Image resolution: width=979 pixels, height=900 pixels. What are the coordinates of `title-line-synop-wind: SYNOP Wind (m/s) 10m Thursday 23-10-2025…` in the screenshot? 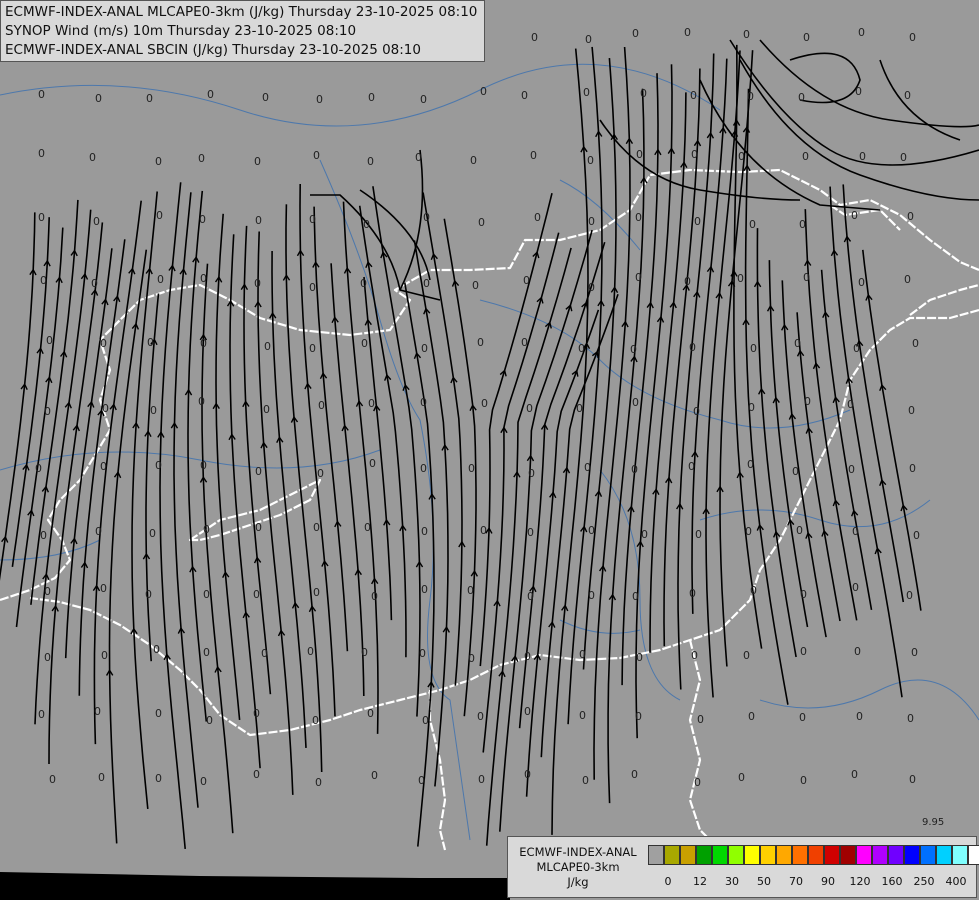 It's located at (181, 31).